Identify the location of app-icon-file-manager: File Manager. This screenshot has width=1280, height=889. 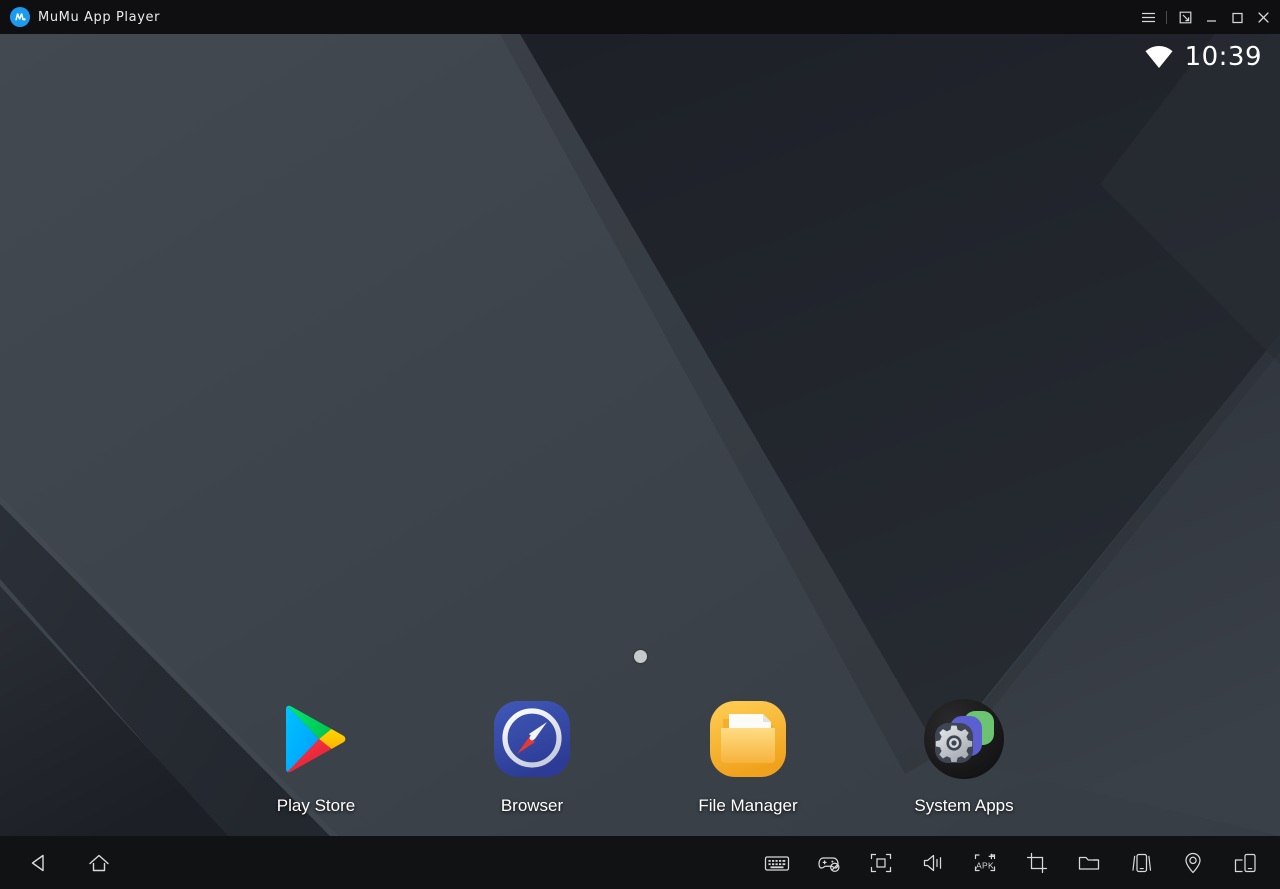
(748, 756).